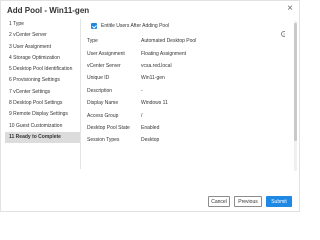 The width and height of the screenshot is (320, 240). Describe the element at coordinates (103, 103) in the screenshot. I see `summary-label: Display Name` at that location.